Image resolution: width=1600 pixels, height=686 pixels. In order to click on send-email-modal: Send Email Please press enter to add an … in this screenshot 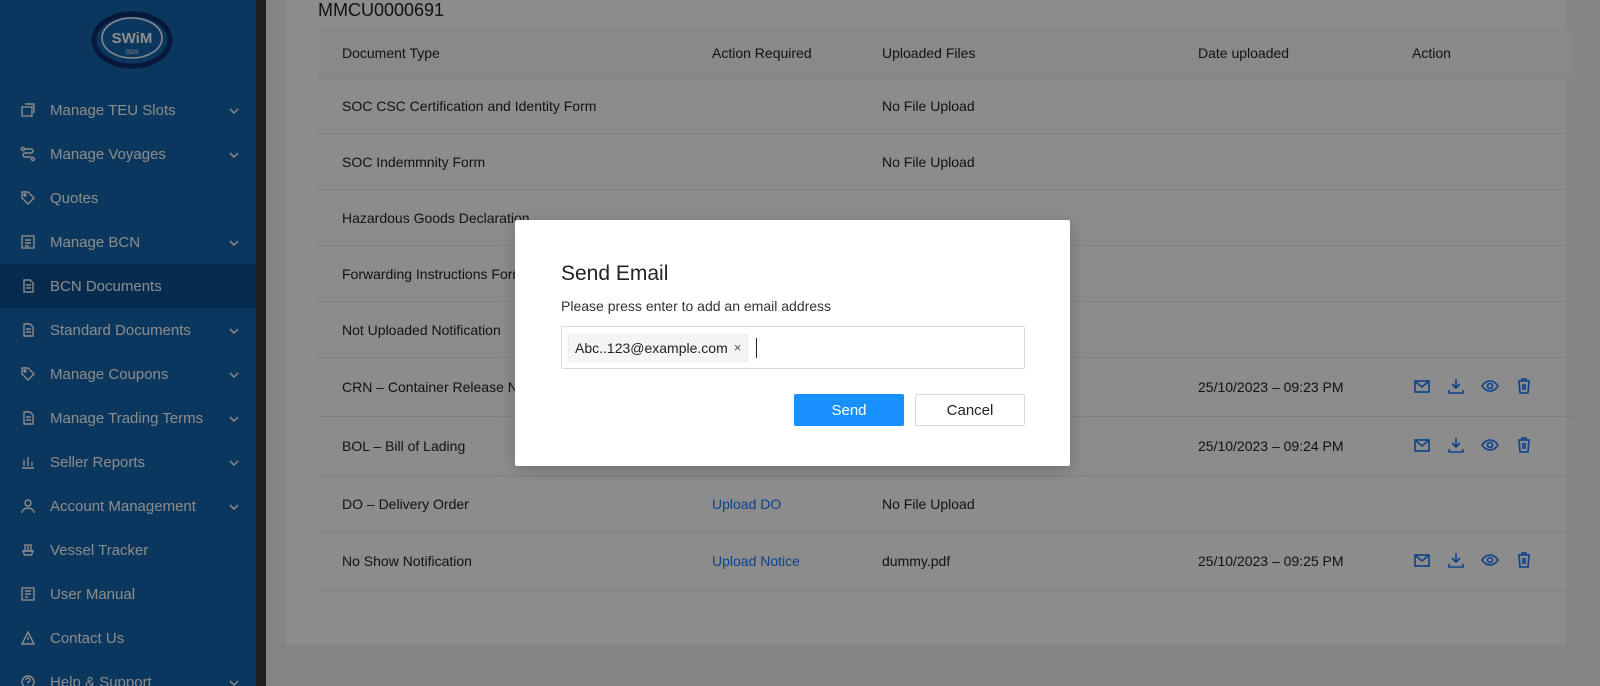, I will do `click(792, 343)`.